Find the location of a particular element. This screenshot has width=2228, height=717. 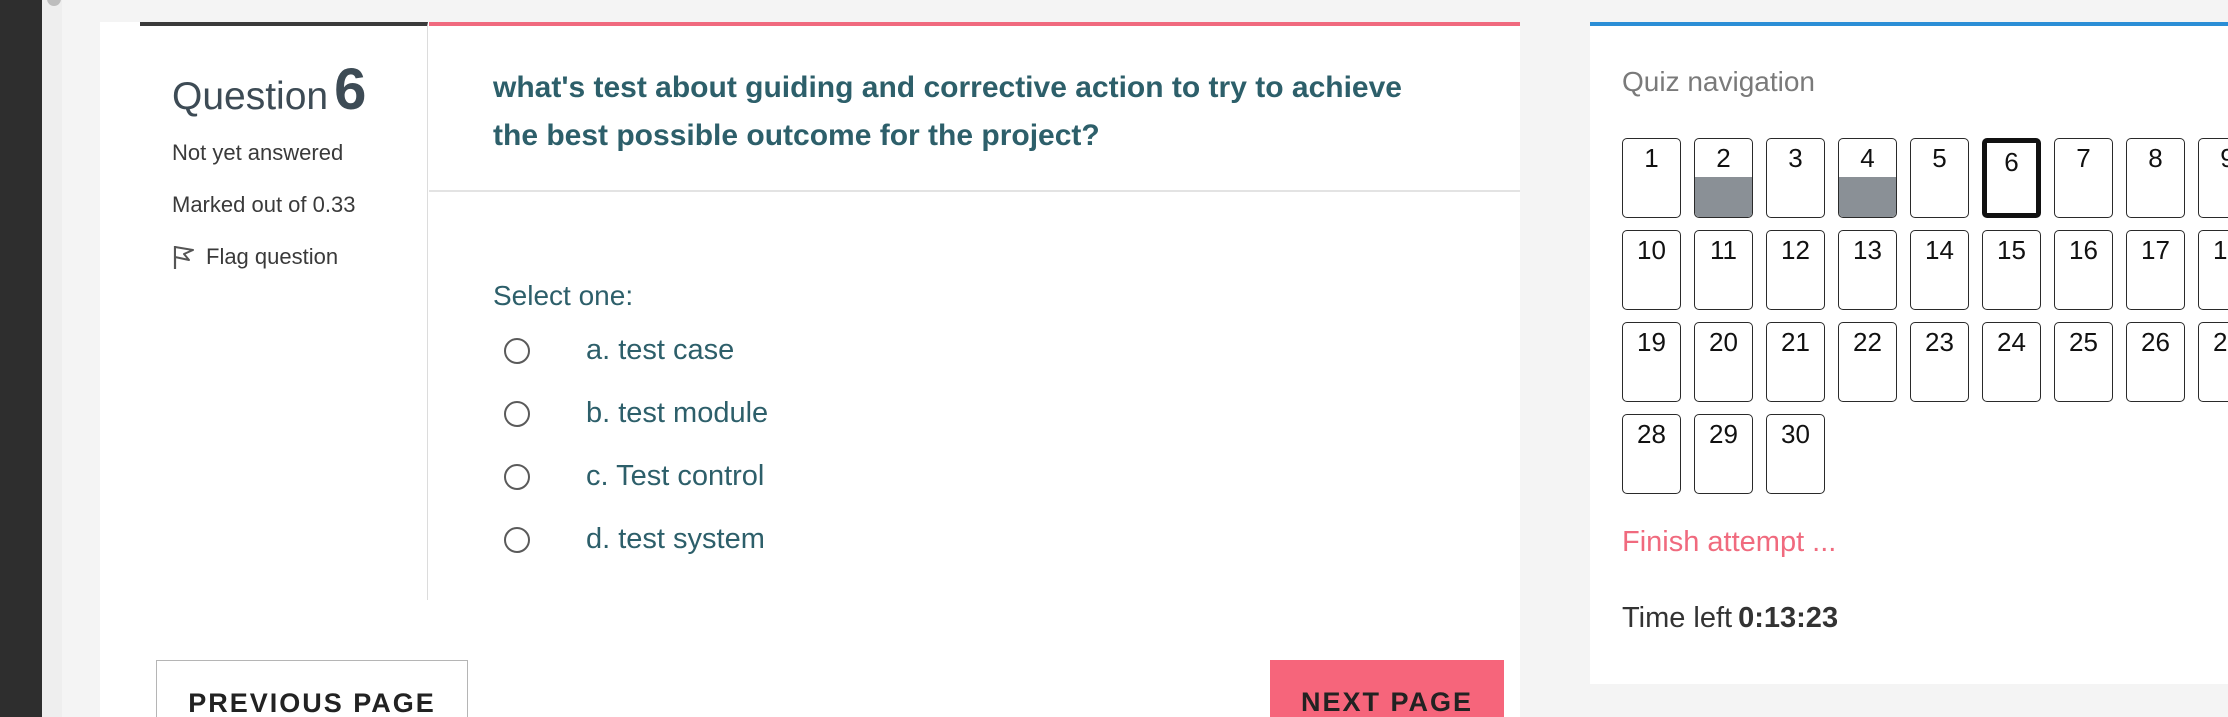

quiz-nav-button: 6 is located at coordinates (2011, 178).